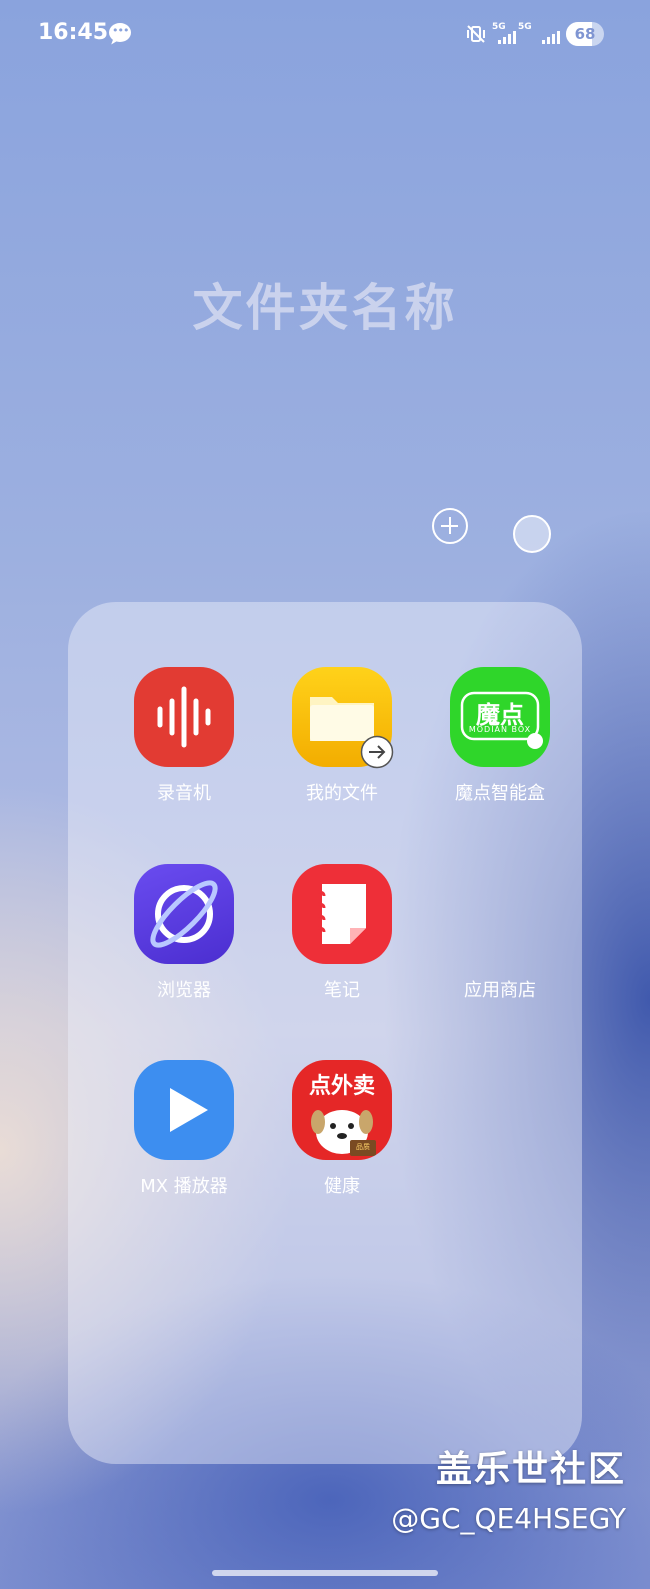  Describe the element at coordinates (377, 752) in the screenshot. I see `arrow-right-icon` at that location.